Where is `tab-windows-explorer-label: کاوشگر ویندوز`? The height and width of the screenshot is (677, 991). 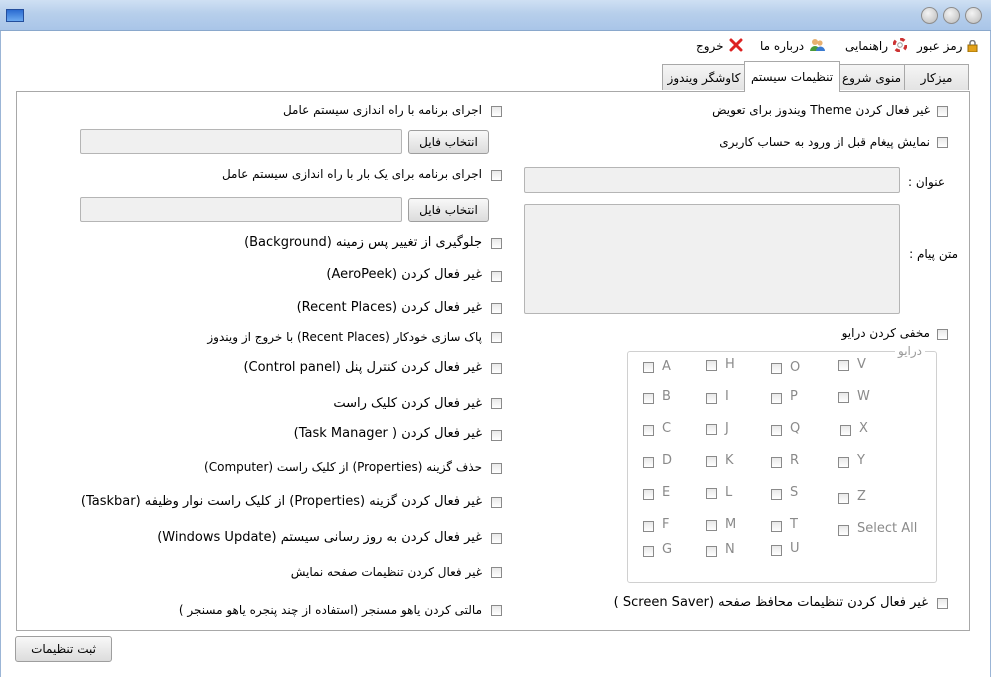
tab-windows-explorer-label: کاوشگر ویندوز is located at coordinates (704, 77).